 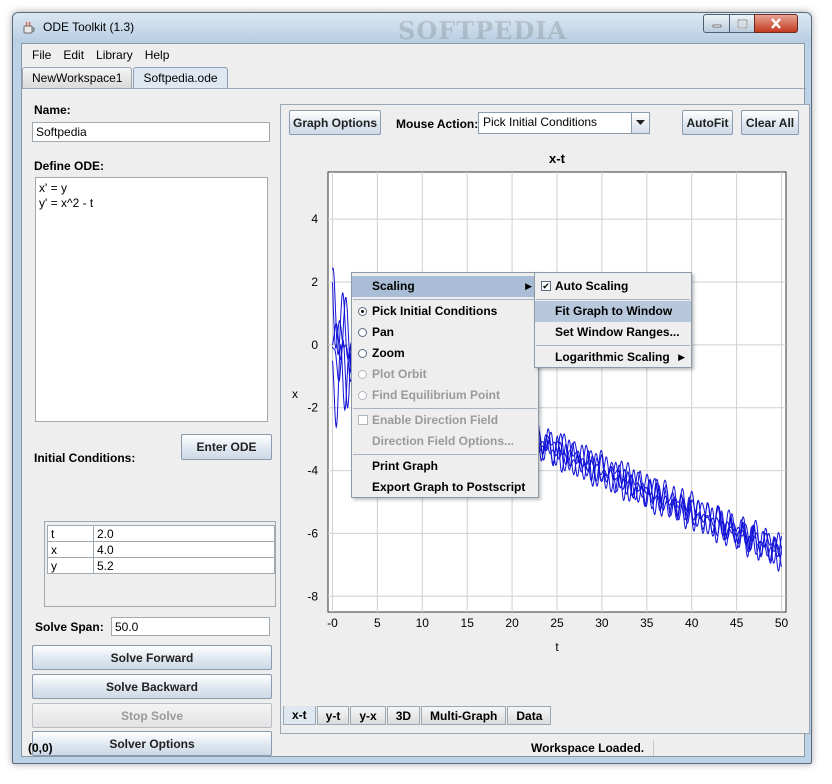 I want to click on menu-file: File, so click(x=41, y=55).